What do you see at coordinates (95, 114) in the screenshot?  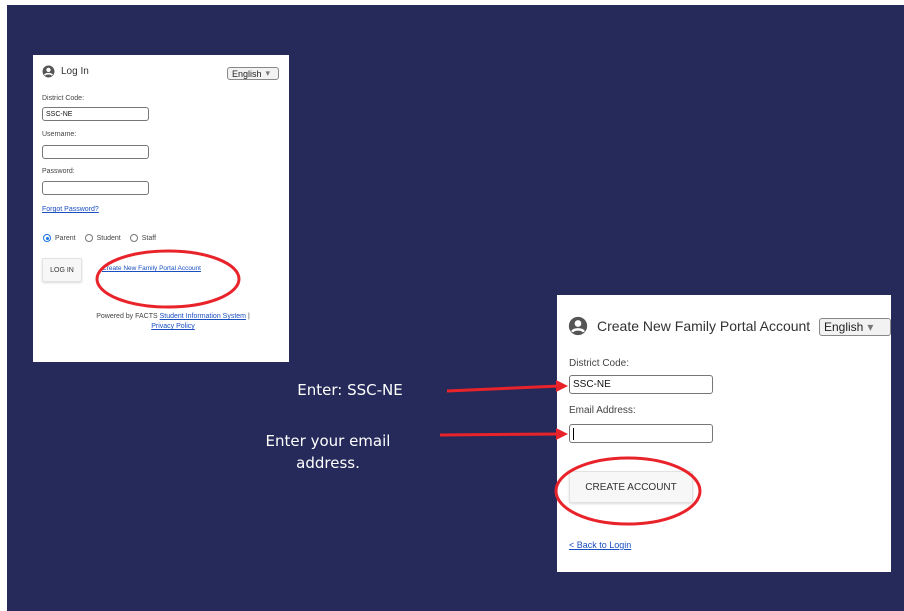 I see `login-district-input: SSC-NE` at bounding box center [95, 114].